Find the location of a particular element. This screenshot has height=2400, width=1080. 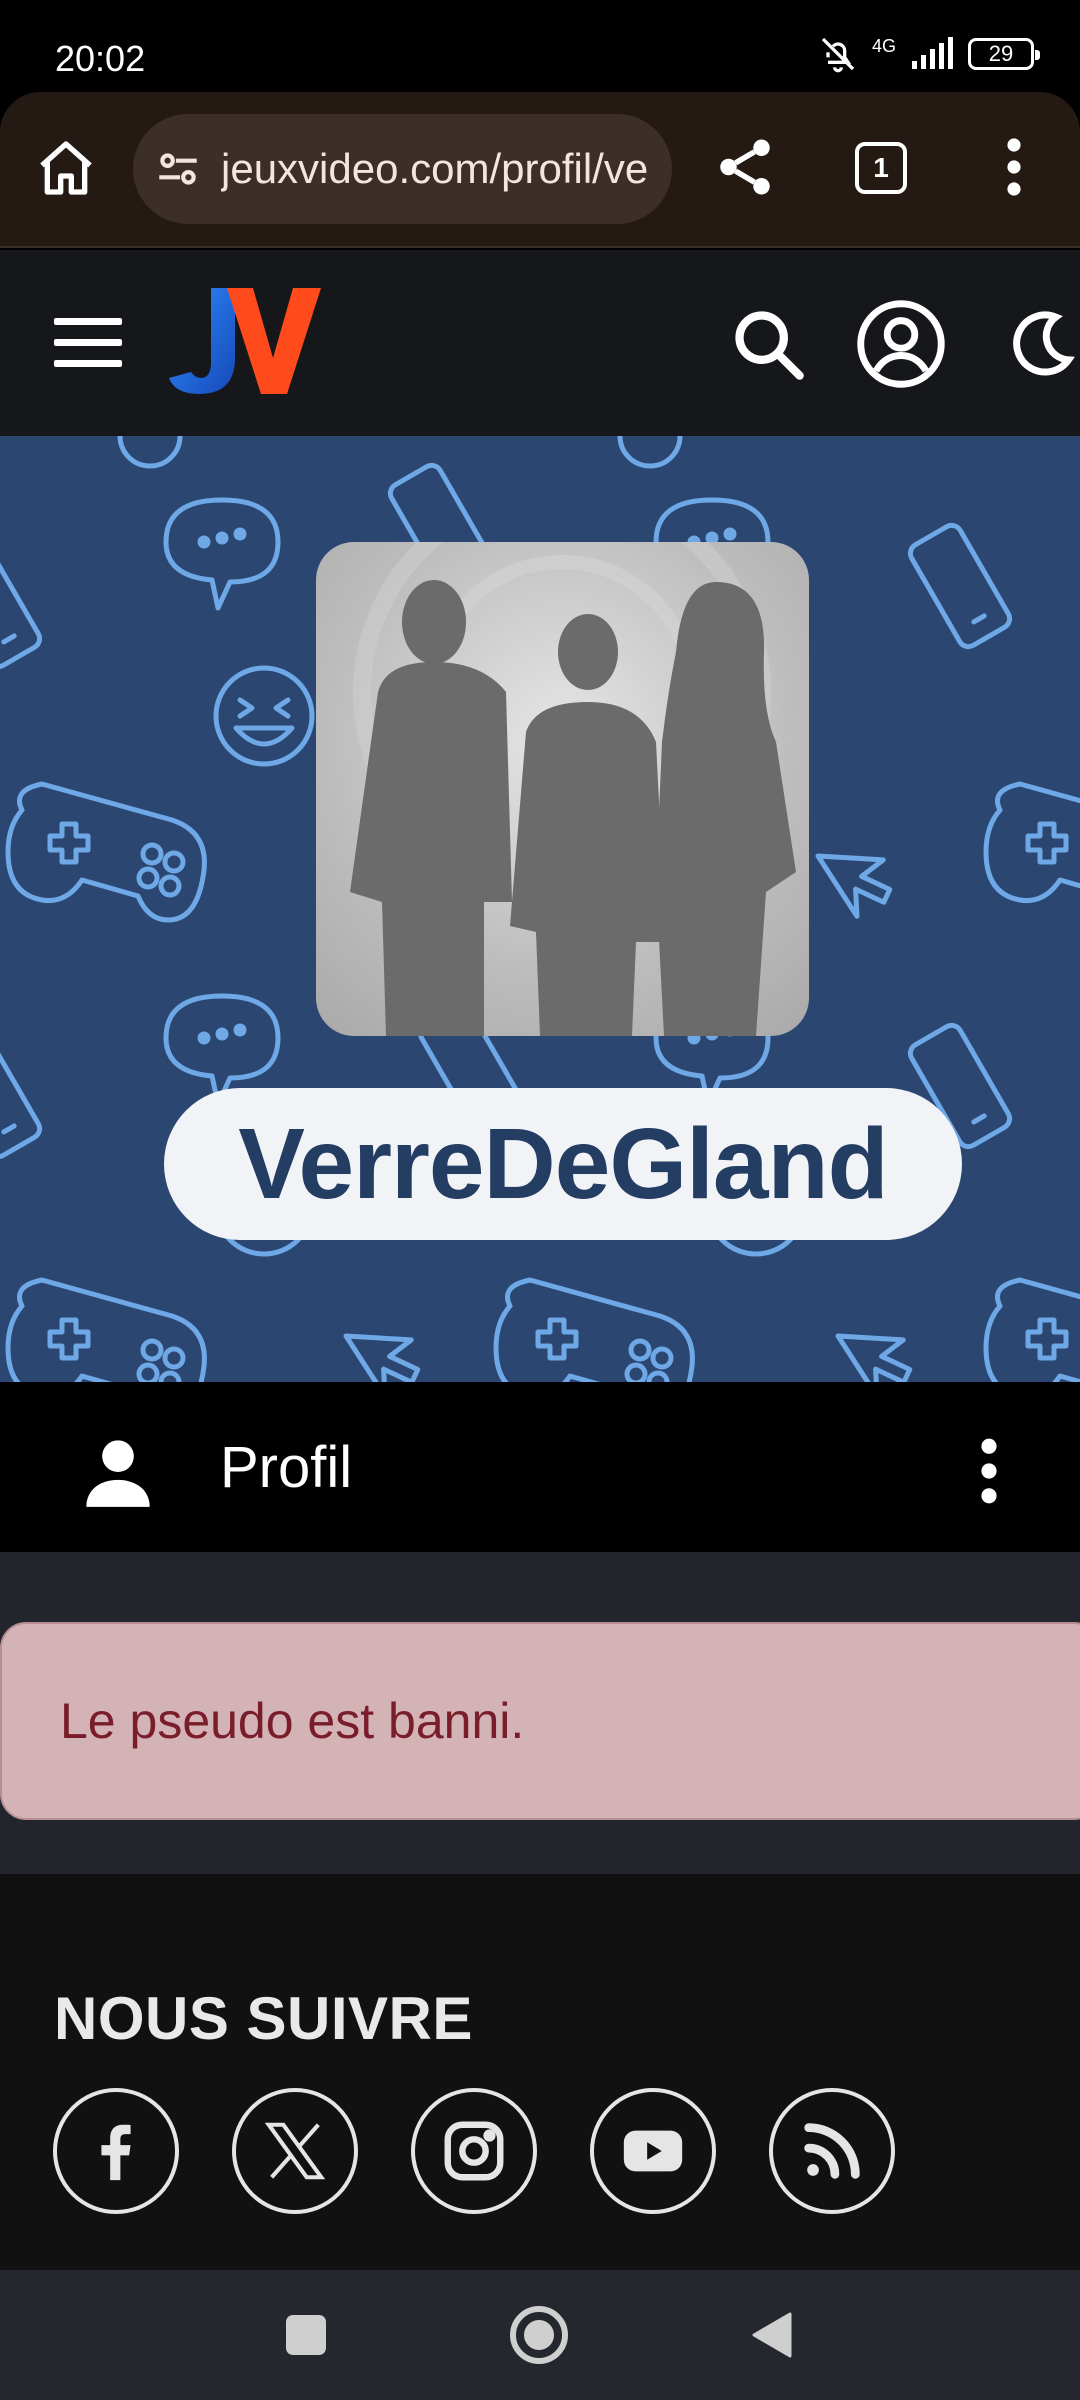

back-icon is located at coordinates (772, 2335).